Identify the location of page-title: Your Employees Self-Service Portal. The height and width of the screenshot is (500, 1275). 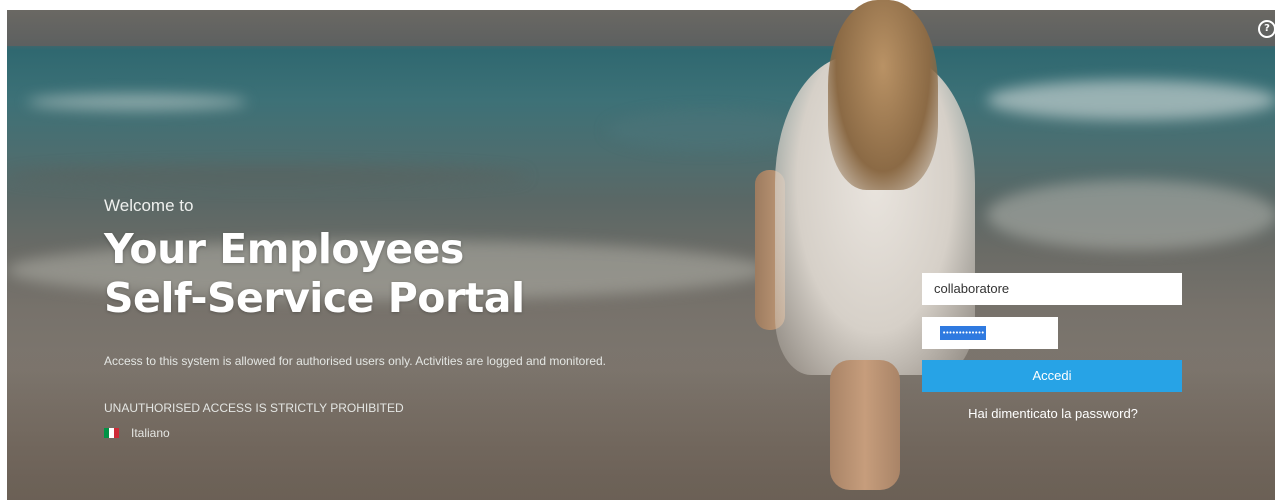
(314, 274).